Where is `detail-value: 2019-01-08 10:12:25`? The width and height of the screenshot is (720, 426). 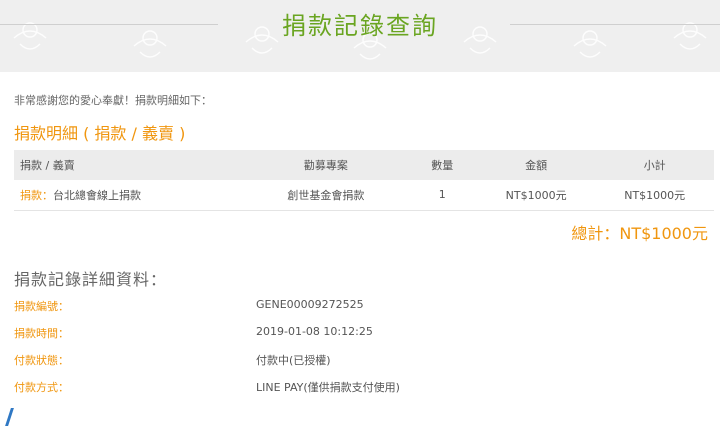
detail-value: 2019-01-08 10:12:25 is located at coordinates (314, 331).